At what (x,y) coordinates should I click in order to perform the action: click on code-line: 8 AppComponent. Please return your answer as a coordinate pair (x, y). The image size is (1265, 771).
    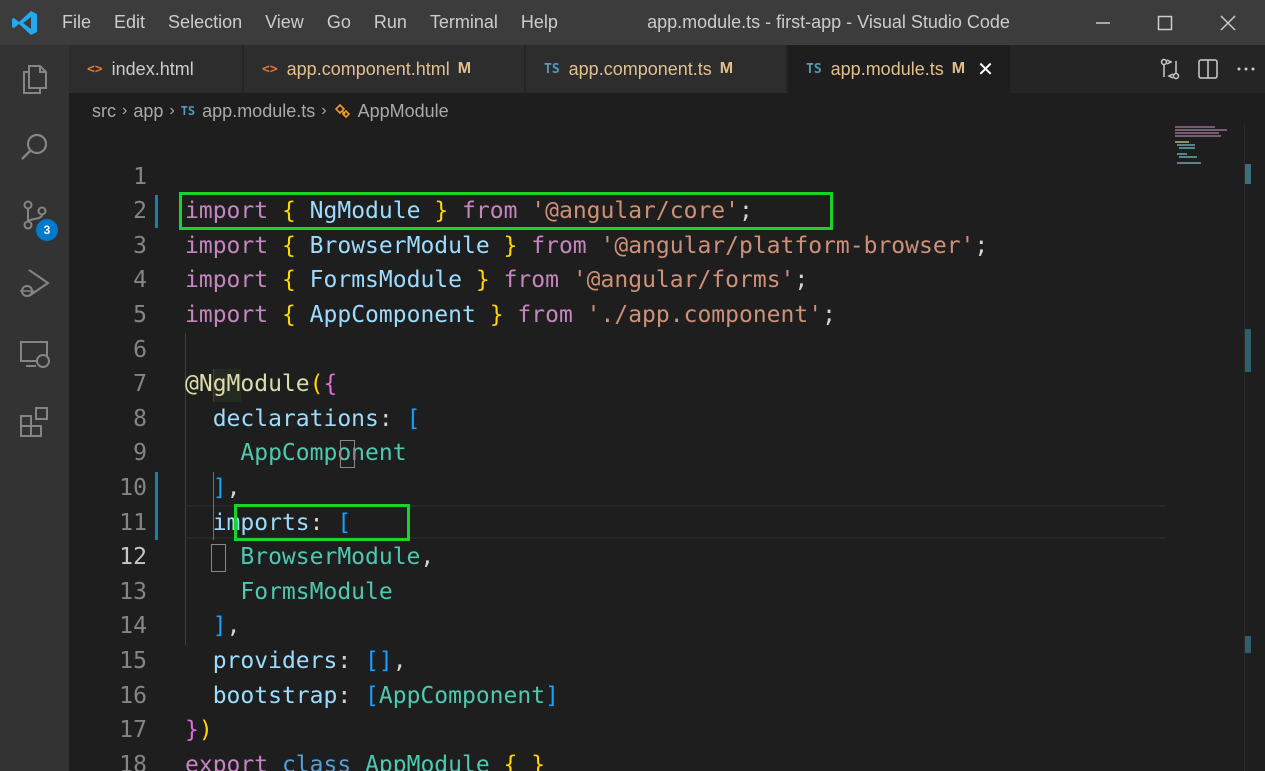
    Looking at the image, I should click on (619, 417).